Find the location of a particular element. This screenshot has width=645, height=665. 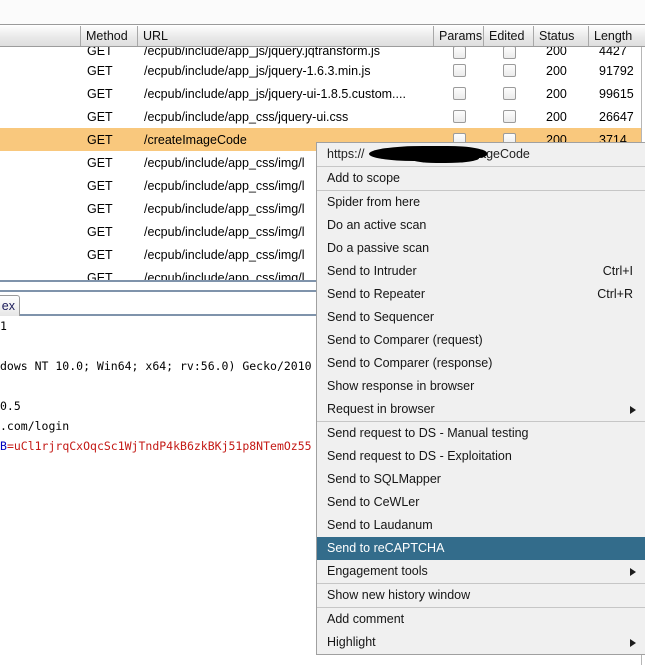

cell-length: 99615 is located at coordinates (616, 93).